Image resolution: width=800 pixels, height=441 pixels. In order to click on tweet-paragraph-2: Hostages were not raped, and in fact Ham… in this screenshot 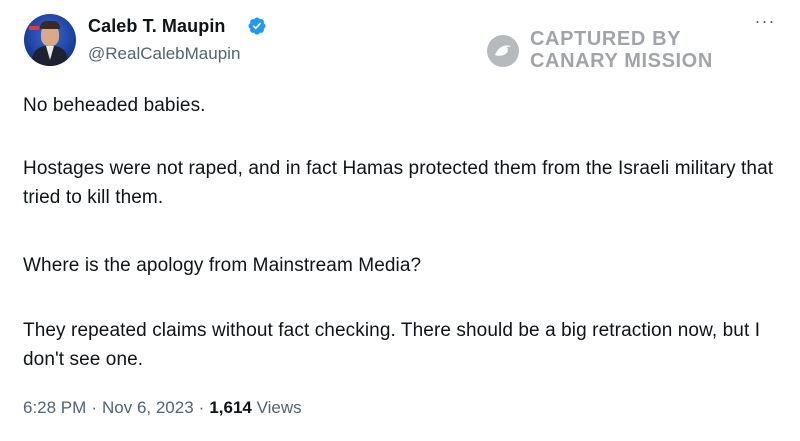, I will do `click(398, 183)`.